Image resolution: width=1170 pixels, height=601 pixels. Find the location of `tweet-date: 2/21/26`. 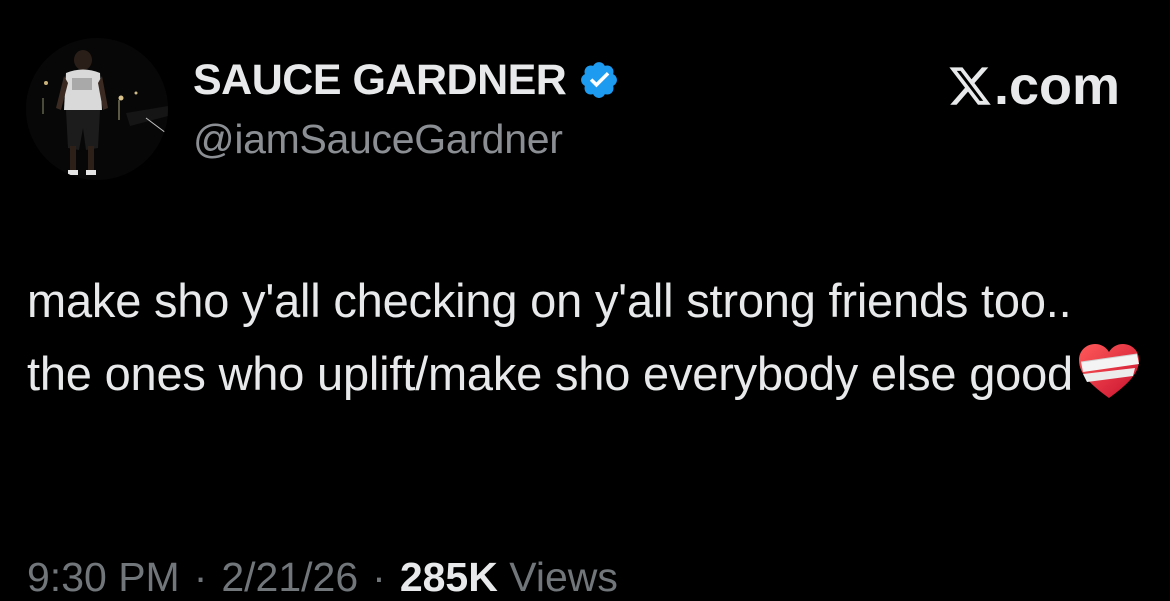

tweet-date: 2/21/26 is located at coordinates (289, 577).